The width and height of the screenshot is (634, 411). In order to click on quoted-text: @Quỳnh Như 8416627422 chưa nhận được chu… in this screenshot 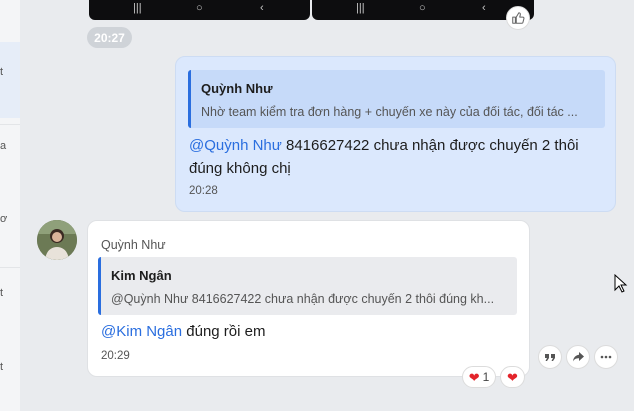, I will do `click(303, 299)`.